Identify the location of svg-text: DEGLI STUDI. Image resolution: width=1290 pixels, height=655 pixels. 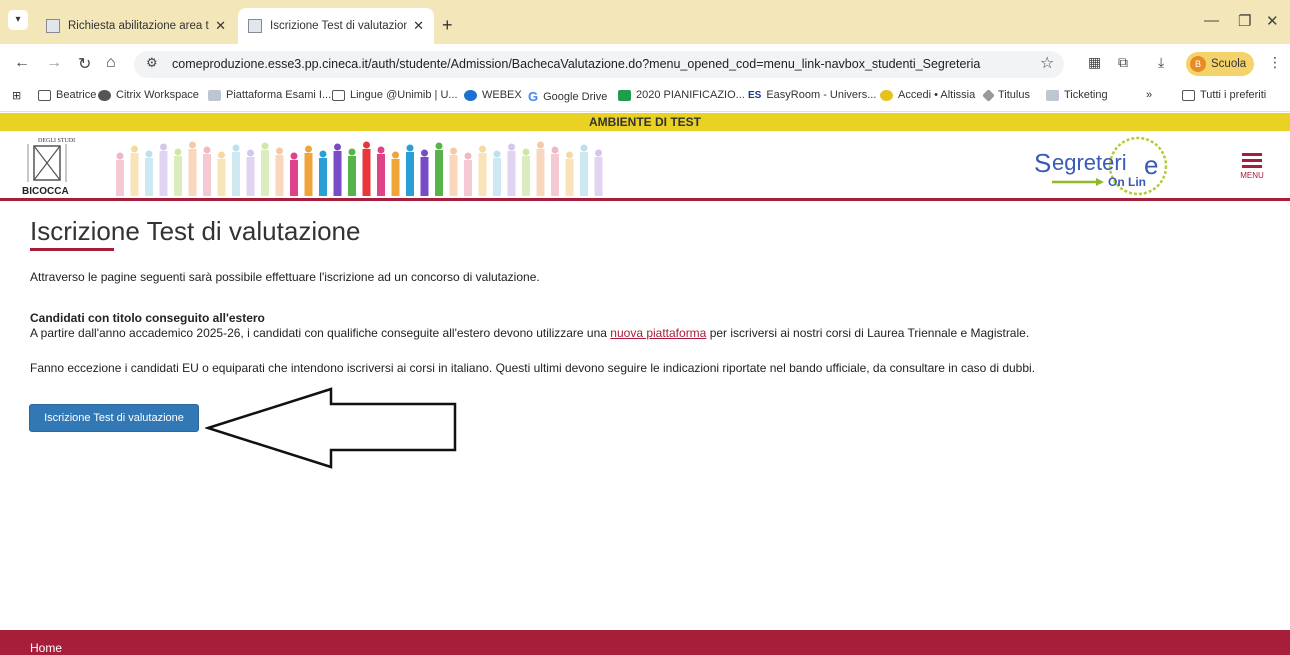
(56, 141).